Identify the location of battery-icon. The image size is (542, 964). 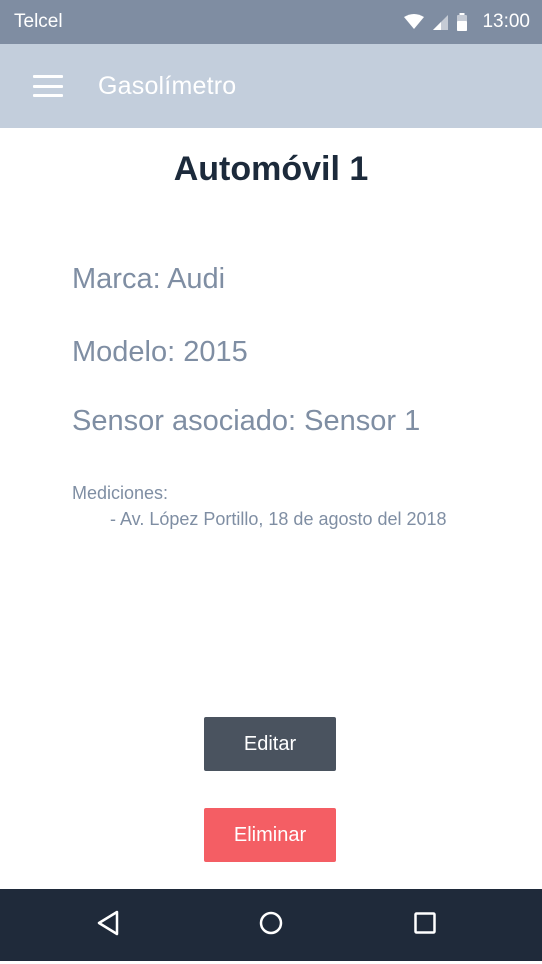
(462, 22).